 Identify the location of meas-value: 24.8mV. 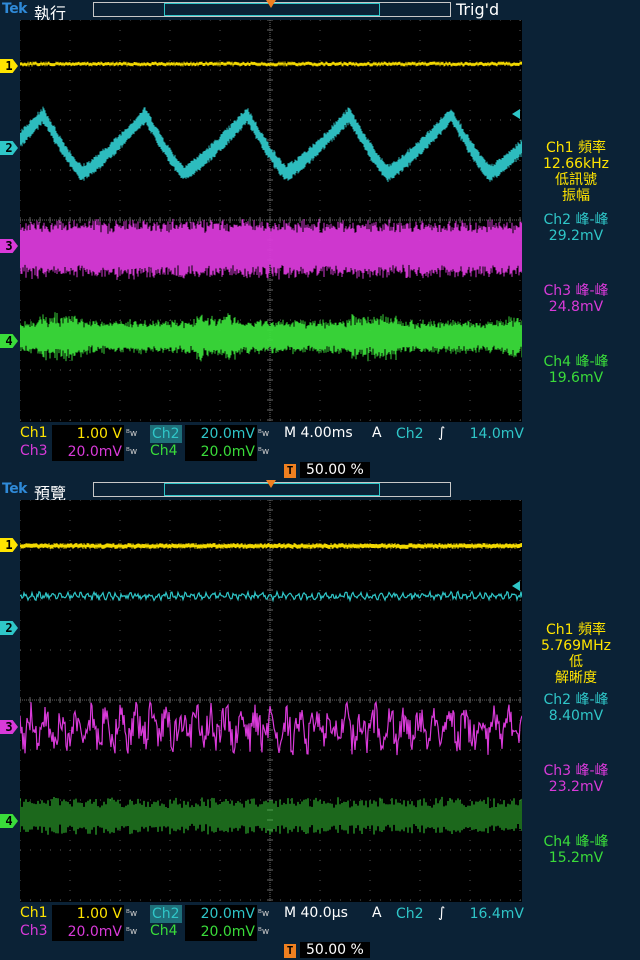
(576, 307).